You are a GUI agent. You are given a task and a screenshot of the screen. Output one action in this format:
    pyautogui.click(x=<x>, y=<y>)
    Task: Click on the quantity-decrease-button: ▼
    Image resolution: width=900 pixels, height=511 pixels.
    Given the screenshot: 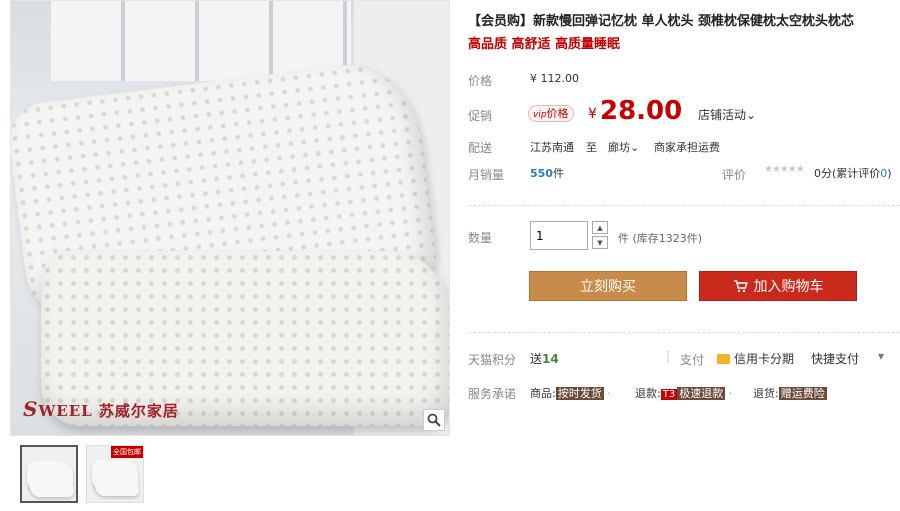 What is the action you would take?
    pyautogui.click(x=600, y=242)
    